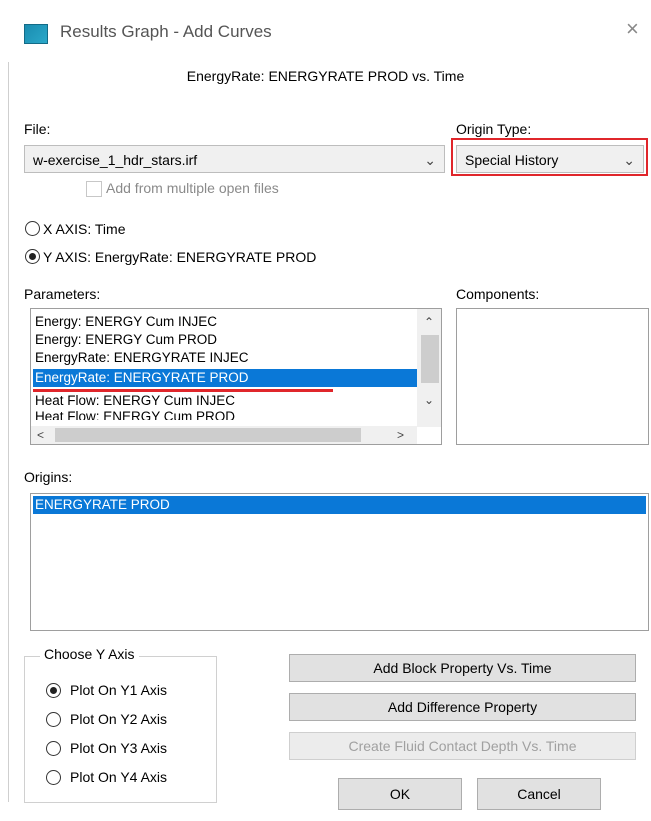 This screenshot has height=821, width=651. I want to click on origins-label: Origins:, so click(48, 477).